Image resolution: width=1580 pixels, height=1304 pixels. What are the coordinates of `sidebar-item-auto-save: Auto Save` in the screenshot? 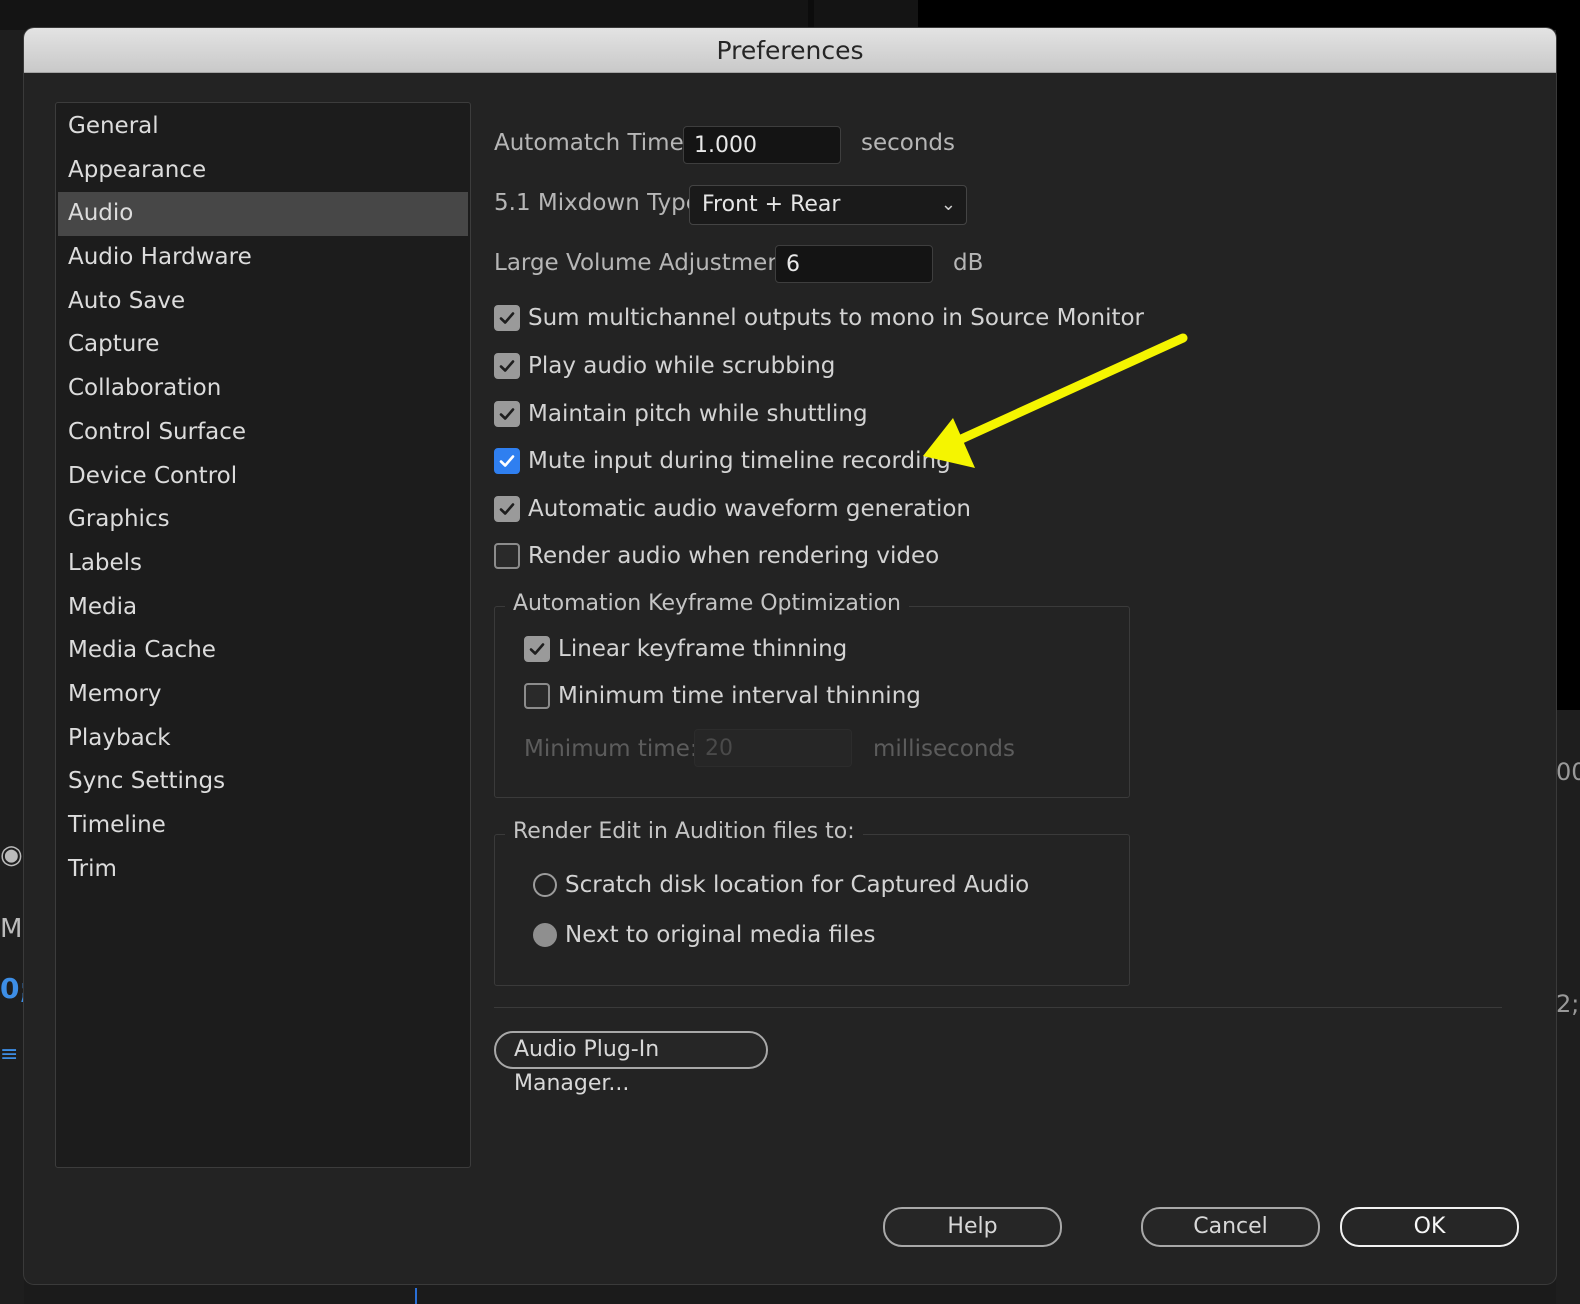 It's located at (263, 302).